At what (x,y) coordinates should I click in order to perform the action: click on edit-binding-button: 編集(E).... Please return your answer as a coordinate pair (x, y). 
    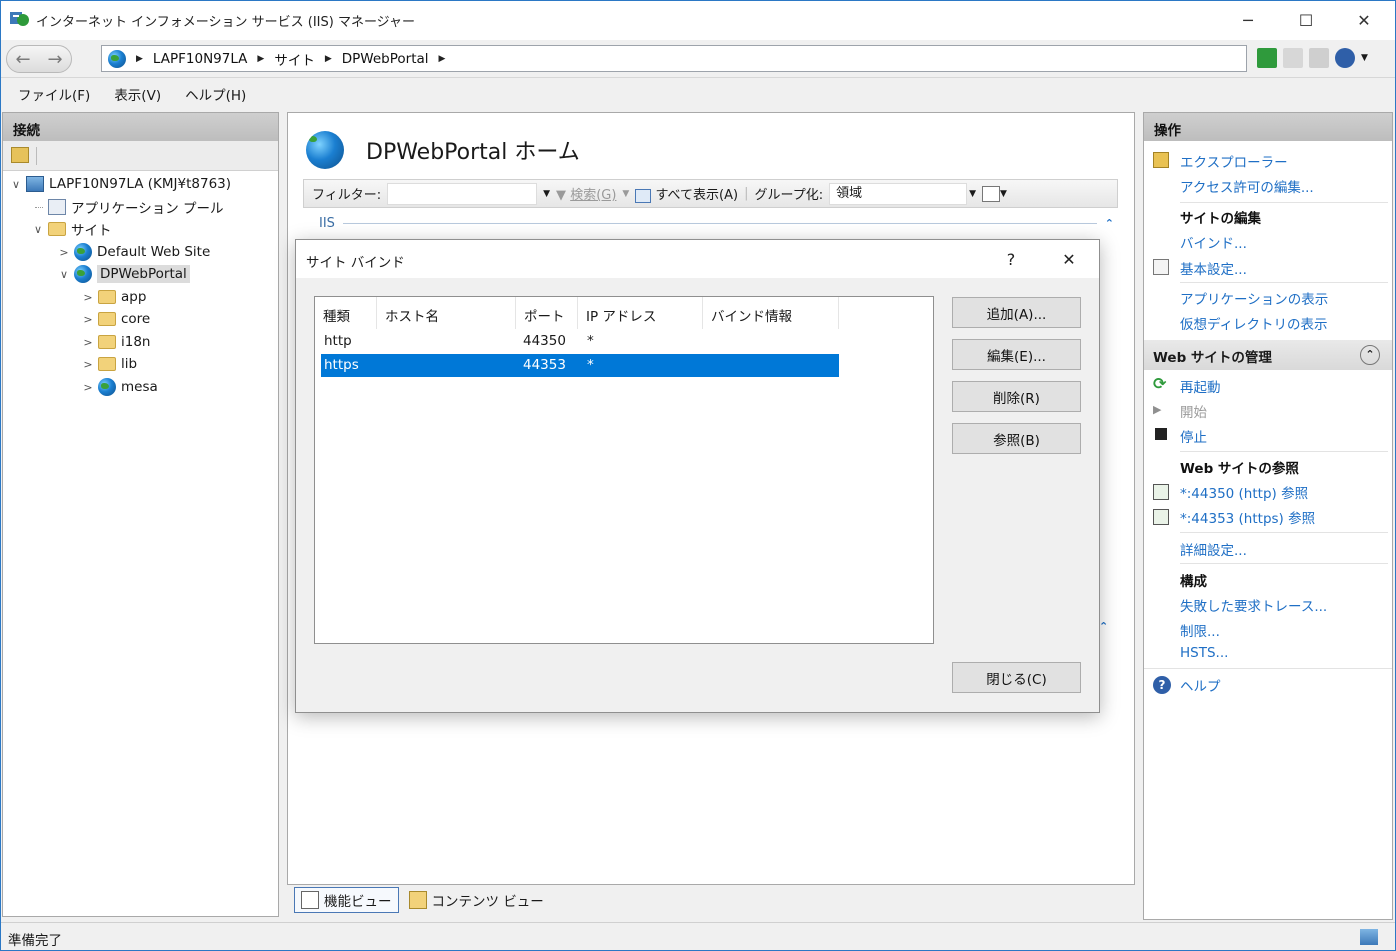
    Looking at the image, I should click on (1016, 354).